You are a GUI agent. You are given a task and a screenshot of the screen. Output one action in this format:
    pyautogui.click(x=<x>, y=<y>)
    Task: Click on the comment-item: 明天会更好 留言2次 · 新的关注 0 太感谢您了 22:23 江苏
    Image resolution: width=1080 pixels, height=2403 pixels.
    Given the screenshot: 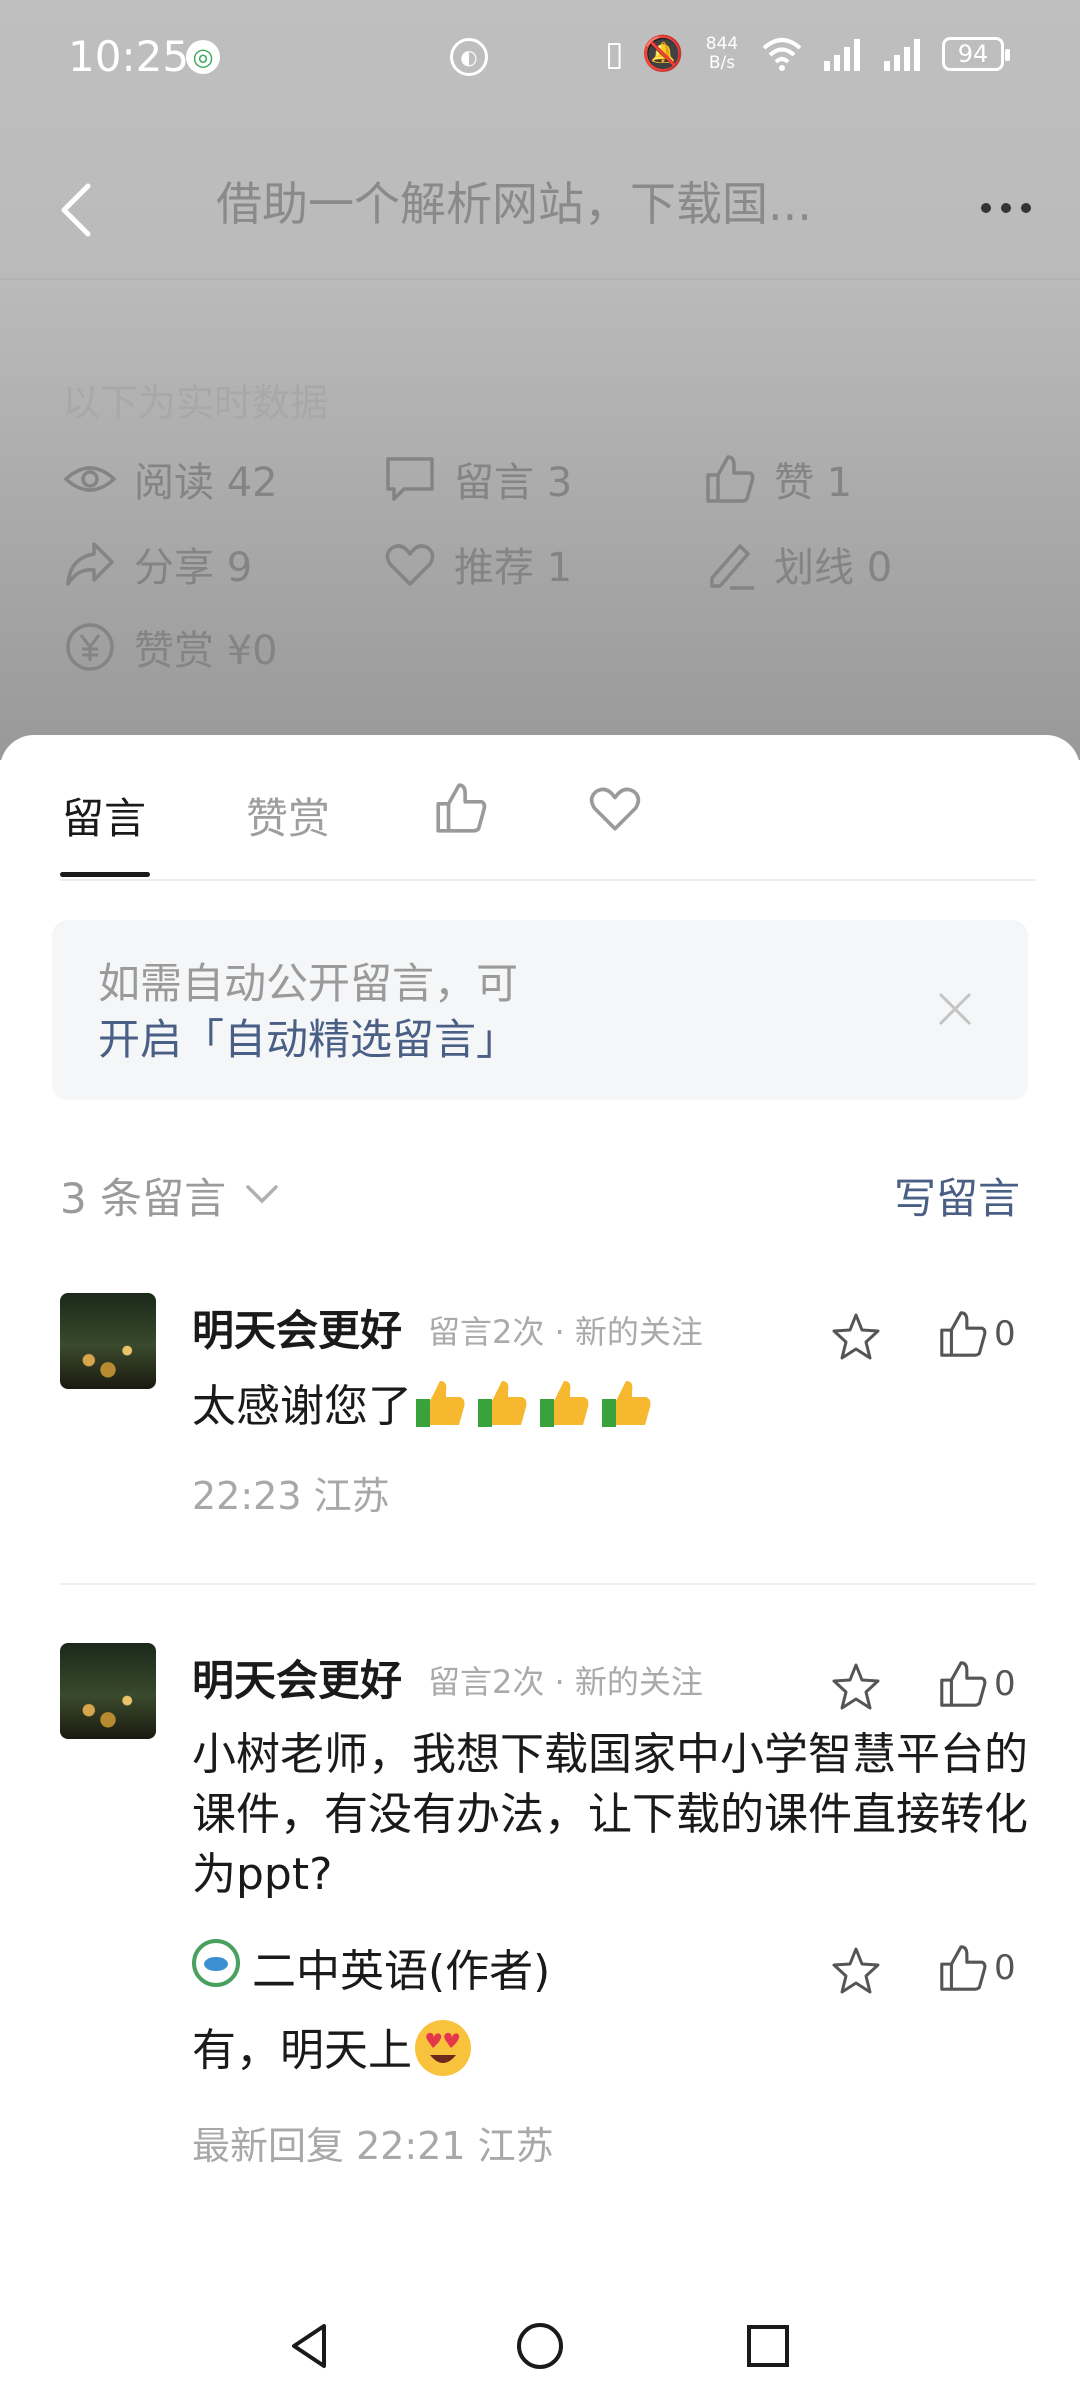 What is the action you would take?
    pyautogui.click(x=540, y=1405)
    